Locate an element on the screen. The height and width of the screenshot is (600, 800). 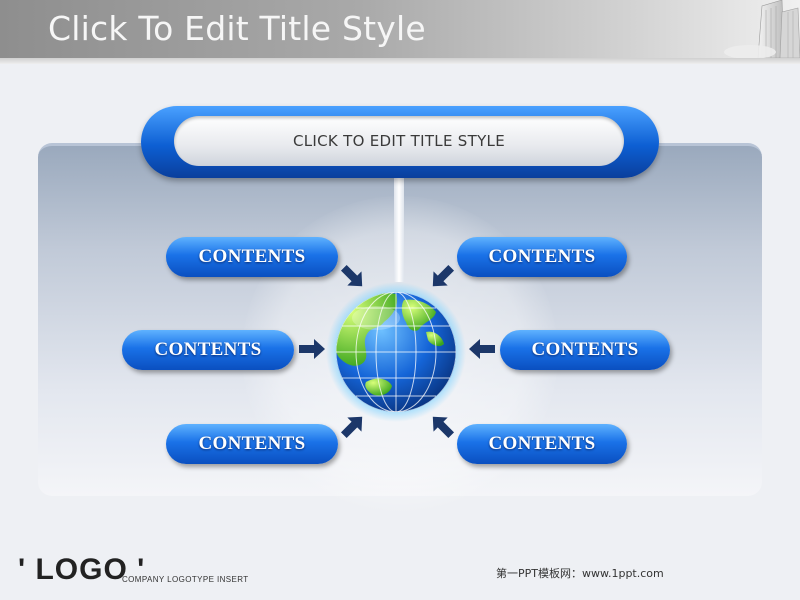
header-divider is located at coordinates (400, 61).